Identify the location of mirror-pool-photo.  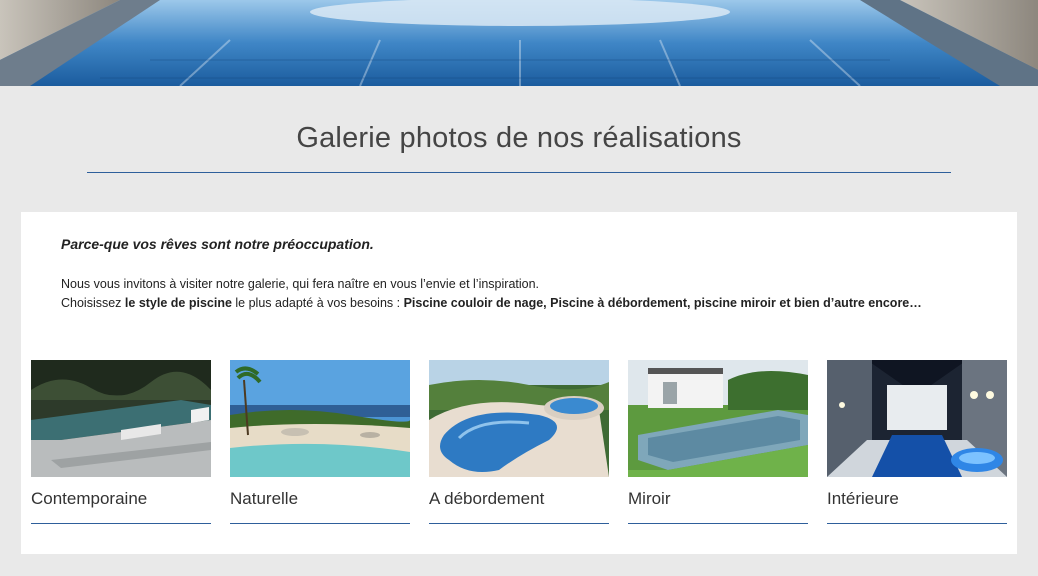
(718, 418).